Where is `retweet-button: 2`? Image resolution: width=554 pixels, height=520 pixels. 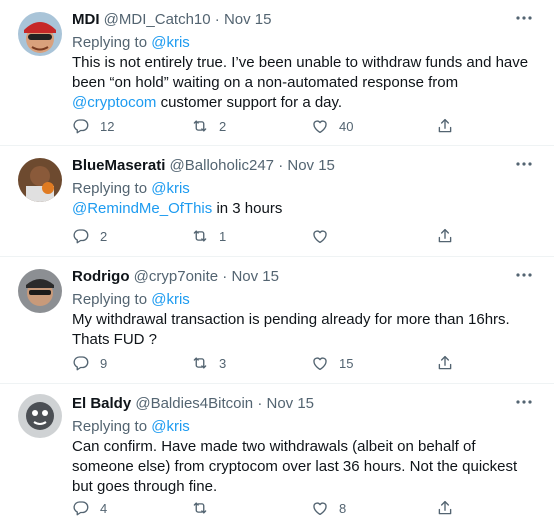
retweet-button: 2 is located at coordinates (208, 126).